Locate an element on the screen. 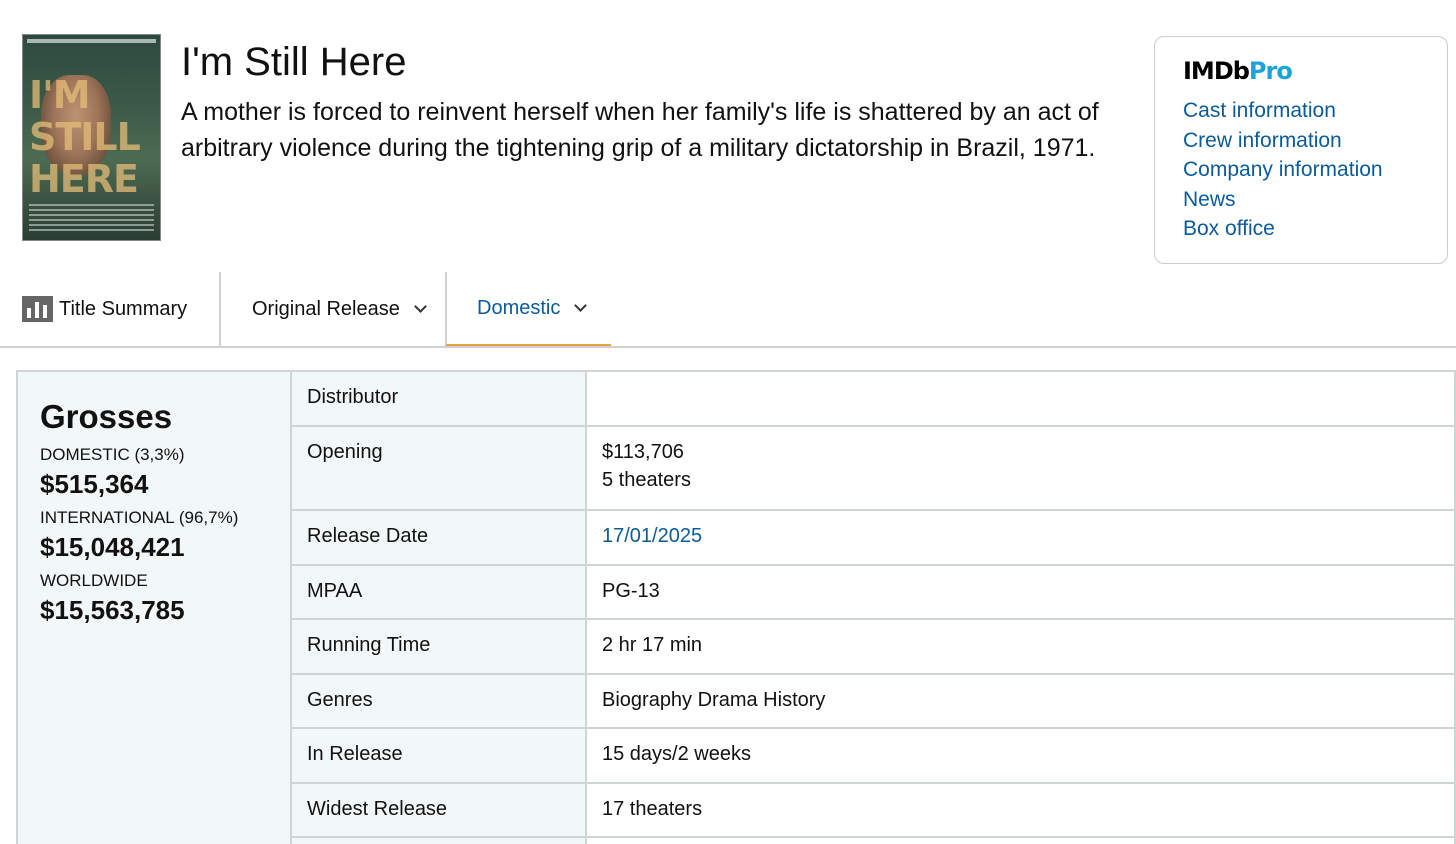 This screenshot has width=1456, height=844. next-row-label is located at coordinates (438, 840).